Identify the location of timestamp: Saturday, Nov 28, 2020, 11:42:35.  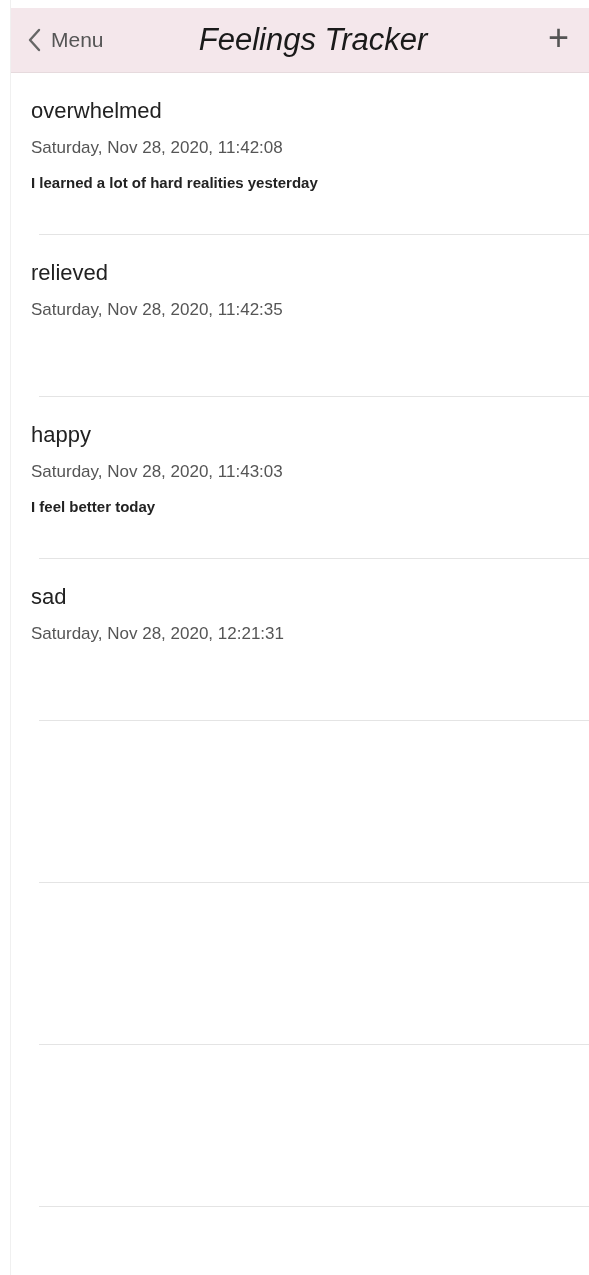
(157, 310).